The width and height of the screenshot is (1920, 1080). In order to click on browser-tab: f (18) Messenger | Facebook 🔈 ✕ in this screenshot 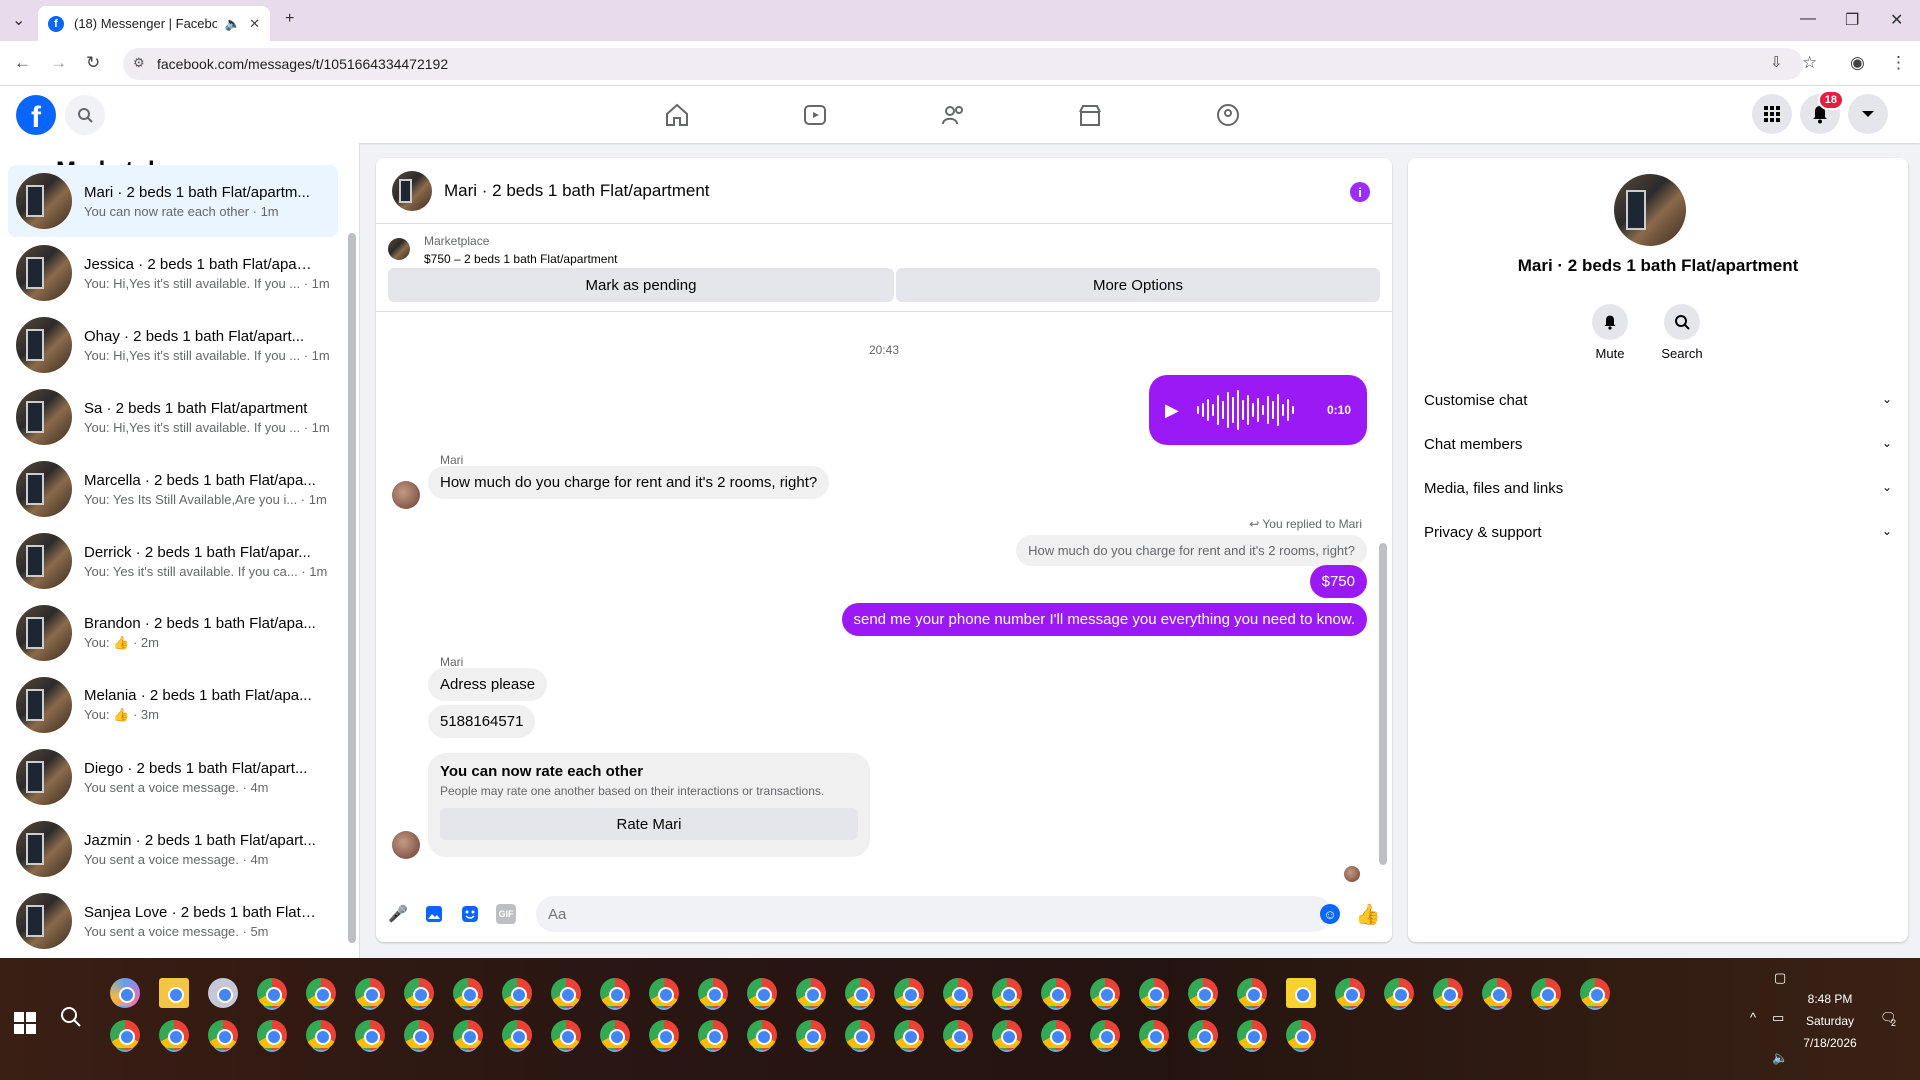, I will do `click(154, 23)`.